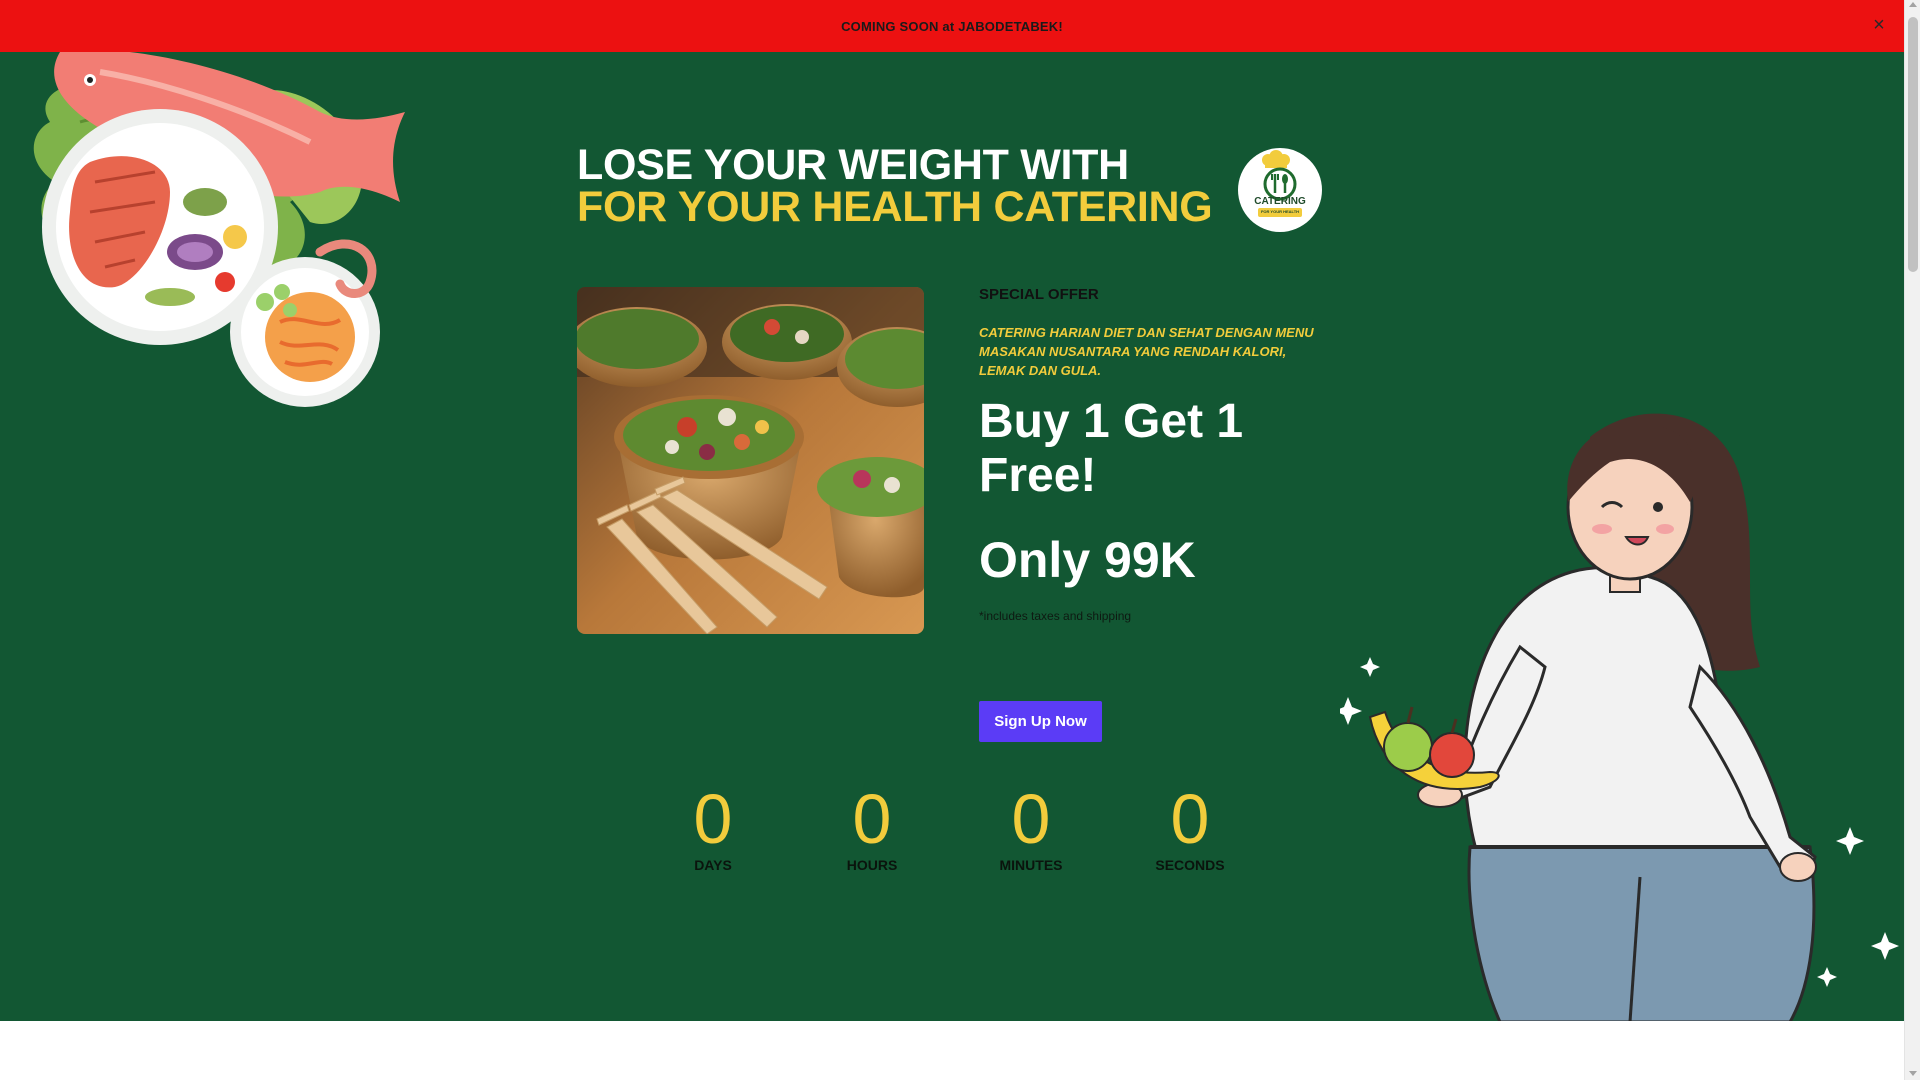 The height and width of the screenshot is (1080, 1920). What do you see at coordinates (853, 165) in the screenshot?
I see `headline-line1: LOSE YOUR WEIGHT WITH` at bounding box center [853, 165].